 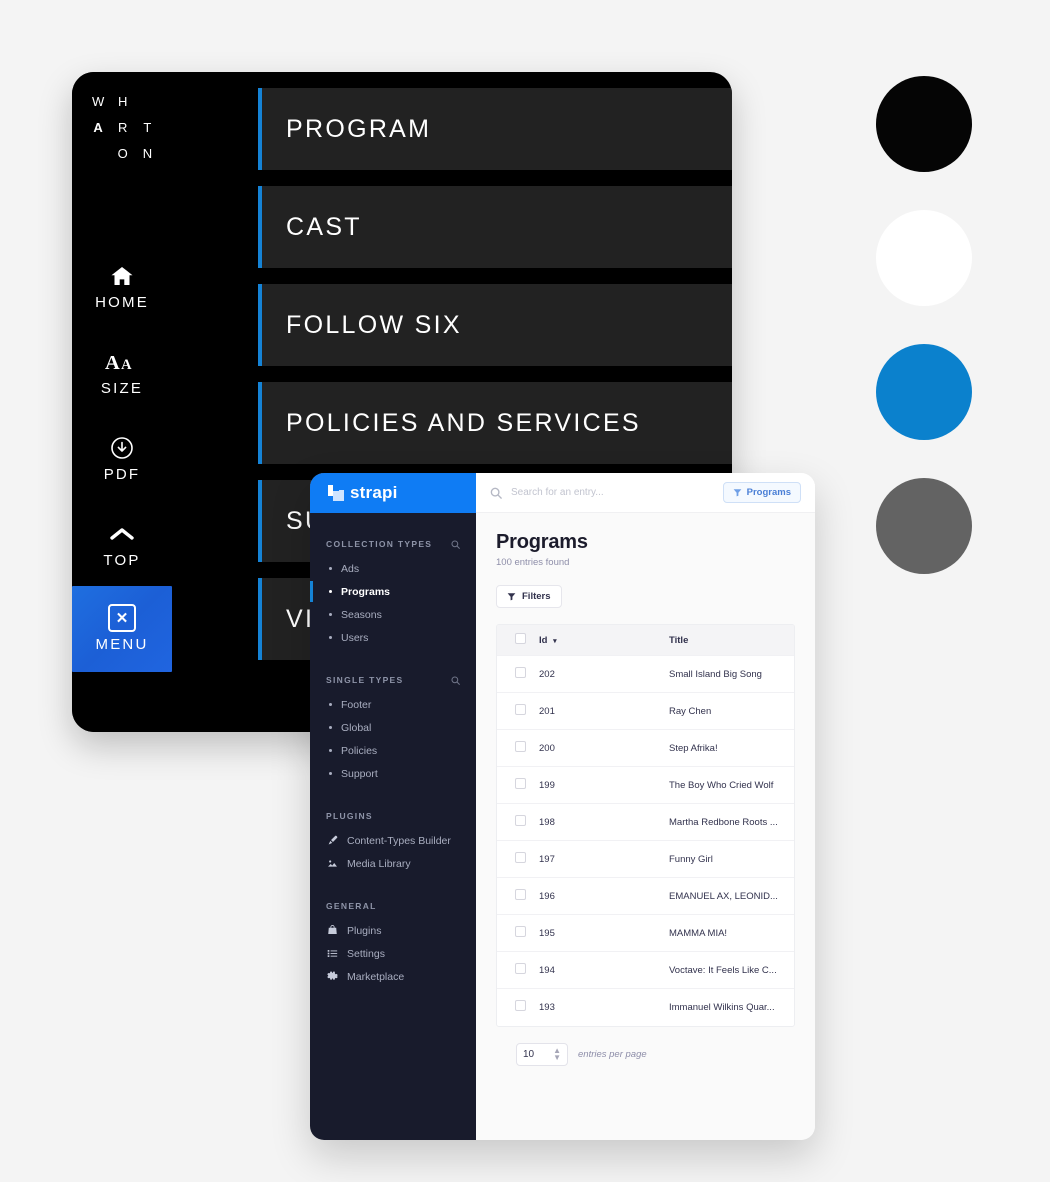 I want to click on menu-item-follow-six: FOLLOW SIX, so click(x=495, y=325).